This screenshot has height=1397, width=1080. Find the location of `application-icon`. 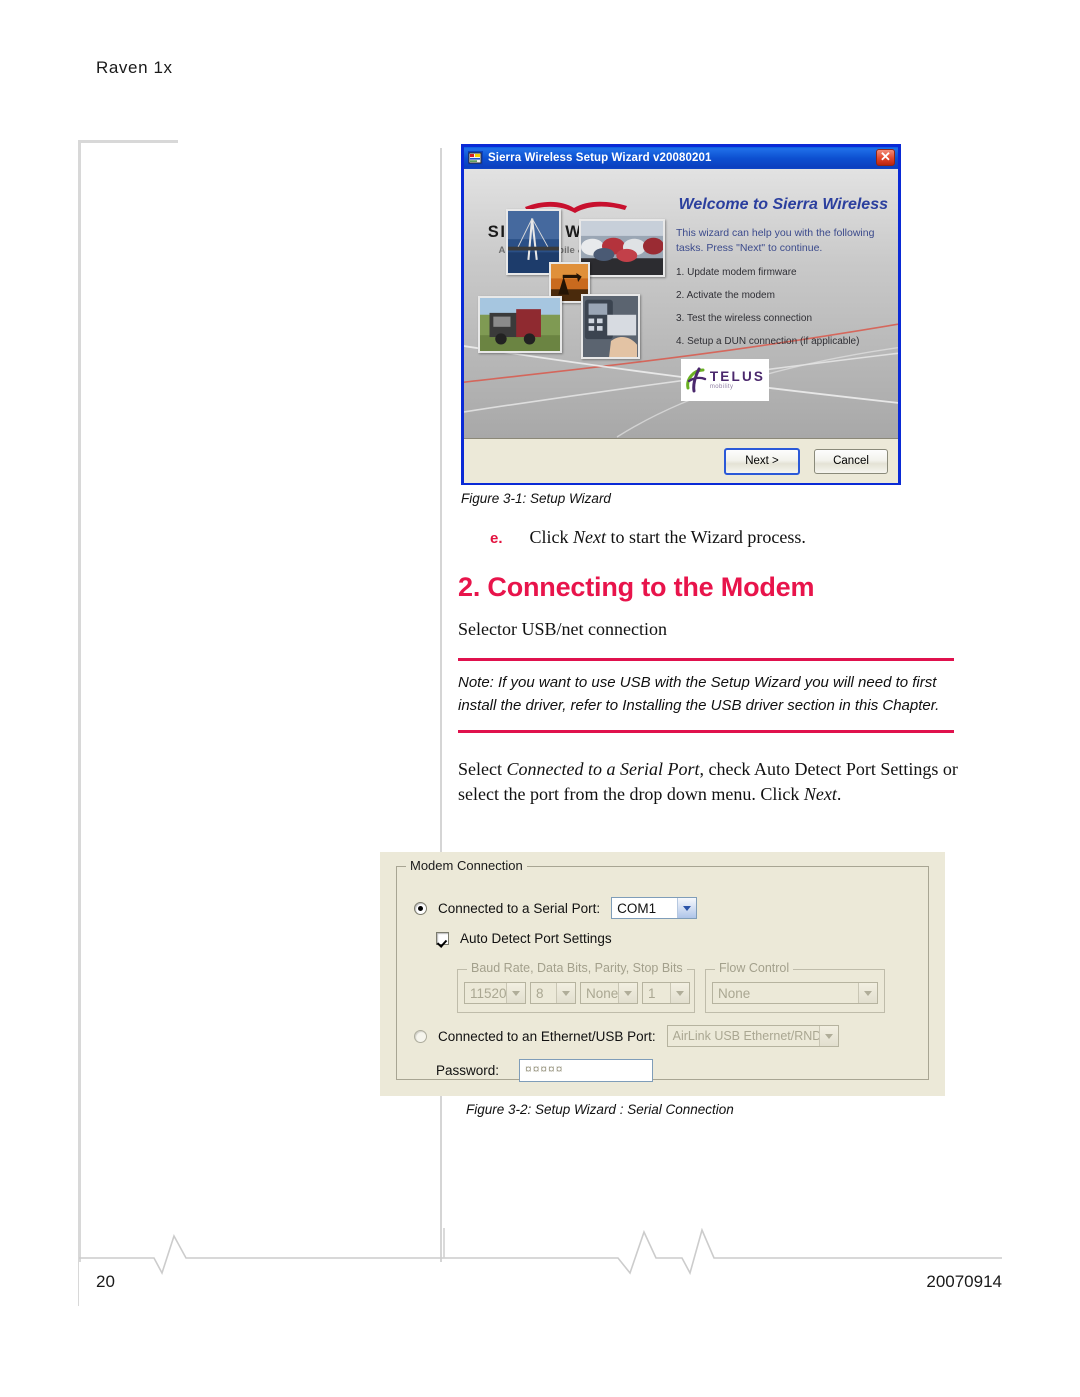

application-icon is located at coordinates (475, 158).